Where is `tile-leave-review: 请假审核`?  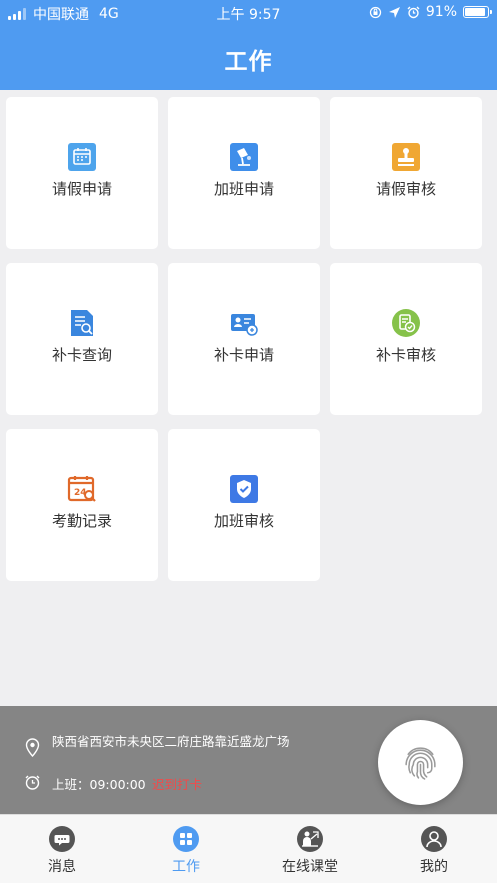
tile-leave-review: 请假审核 is located at coordinates (406, 173).